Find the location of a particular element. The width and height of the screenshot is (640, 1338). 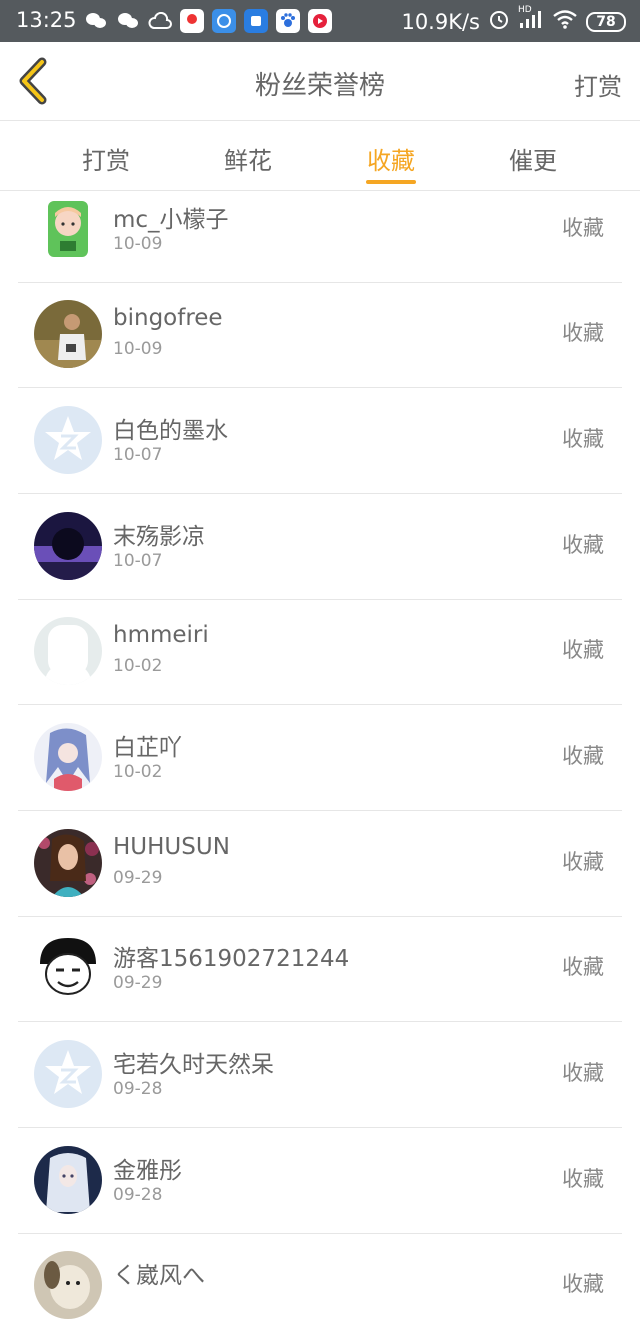

list-item: HUHUSUN 09-29 收藏 is located at coordinates (320, 864).